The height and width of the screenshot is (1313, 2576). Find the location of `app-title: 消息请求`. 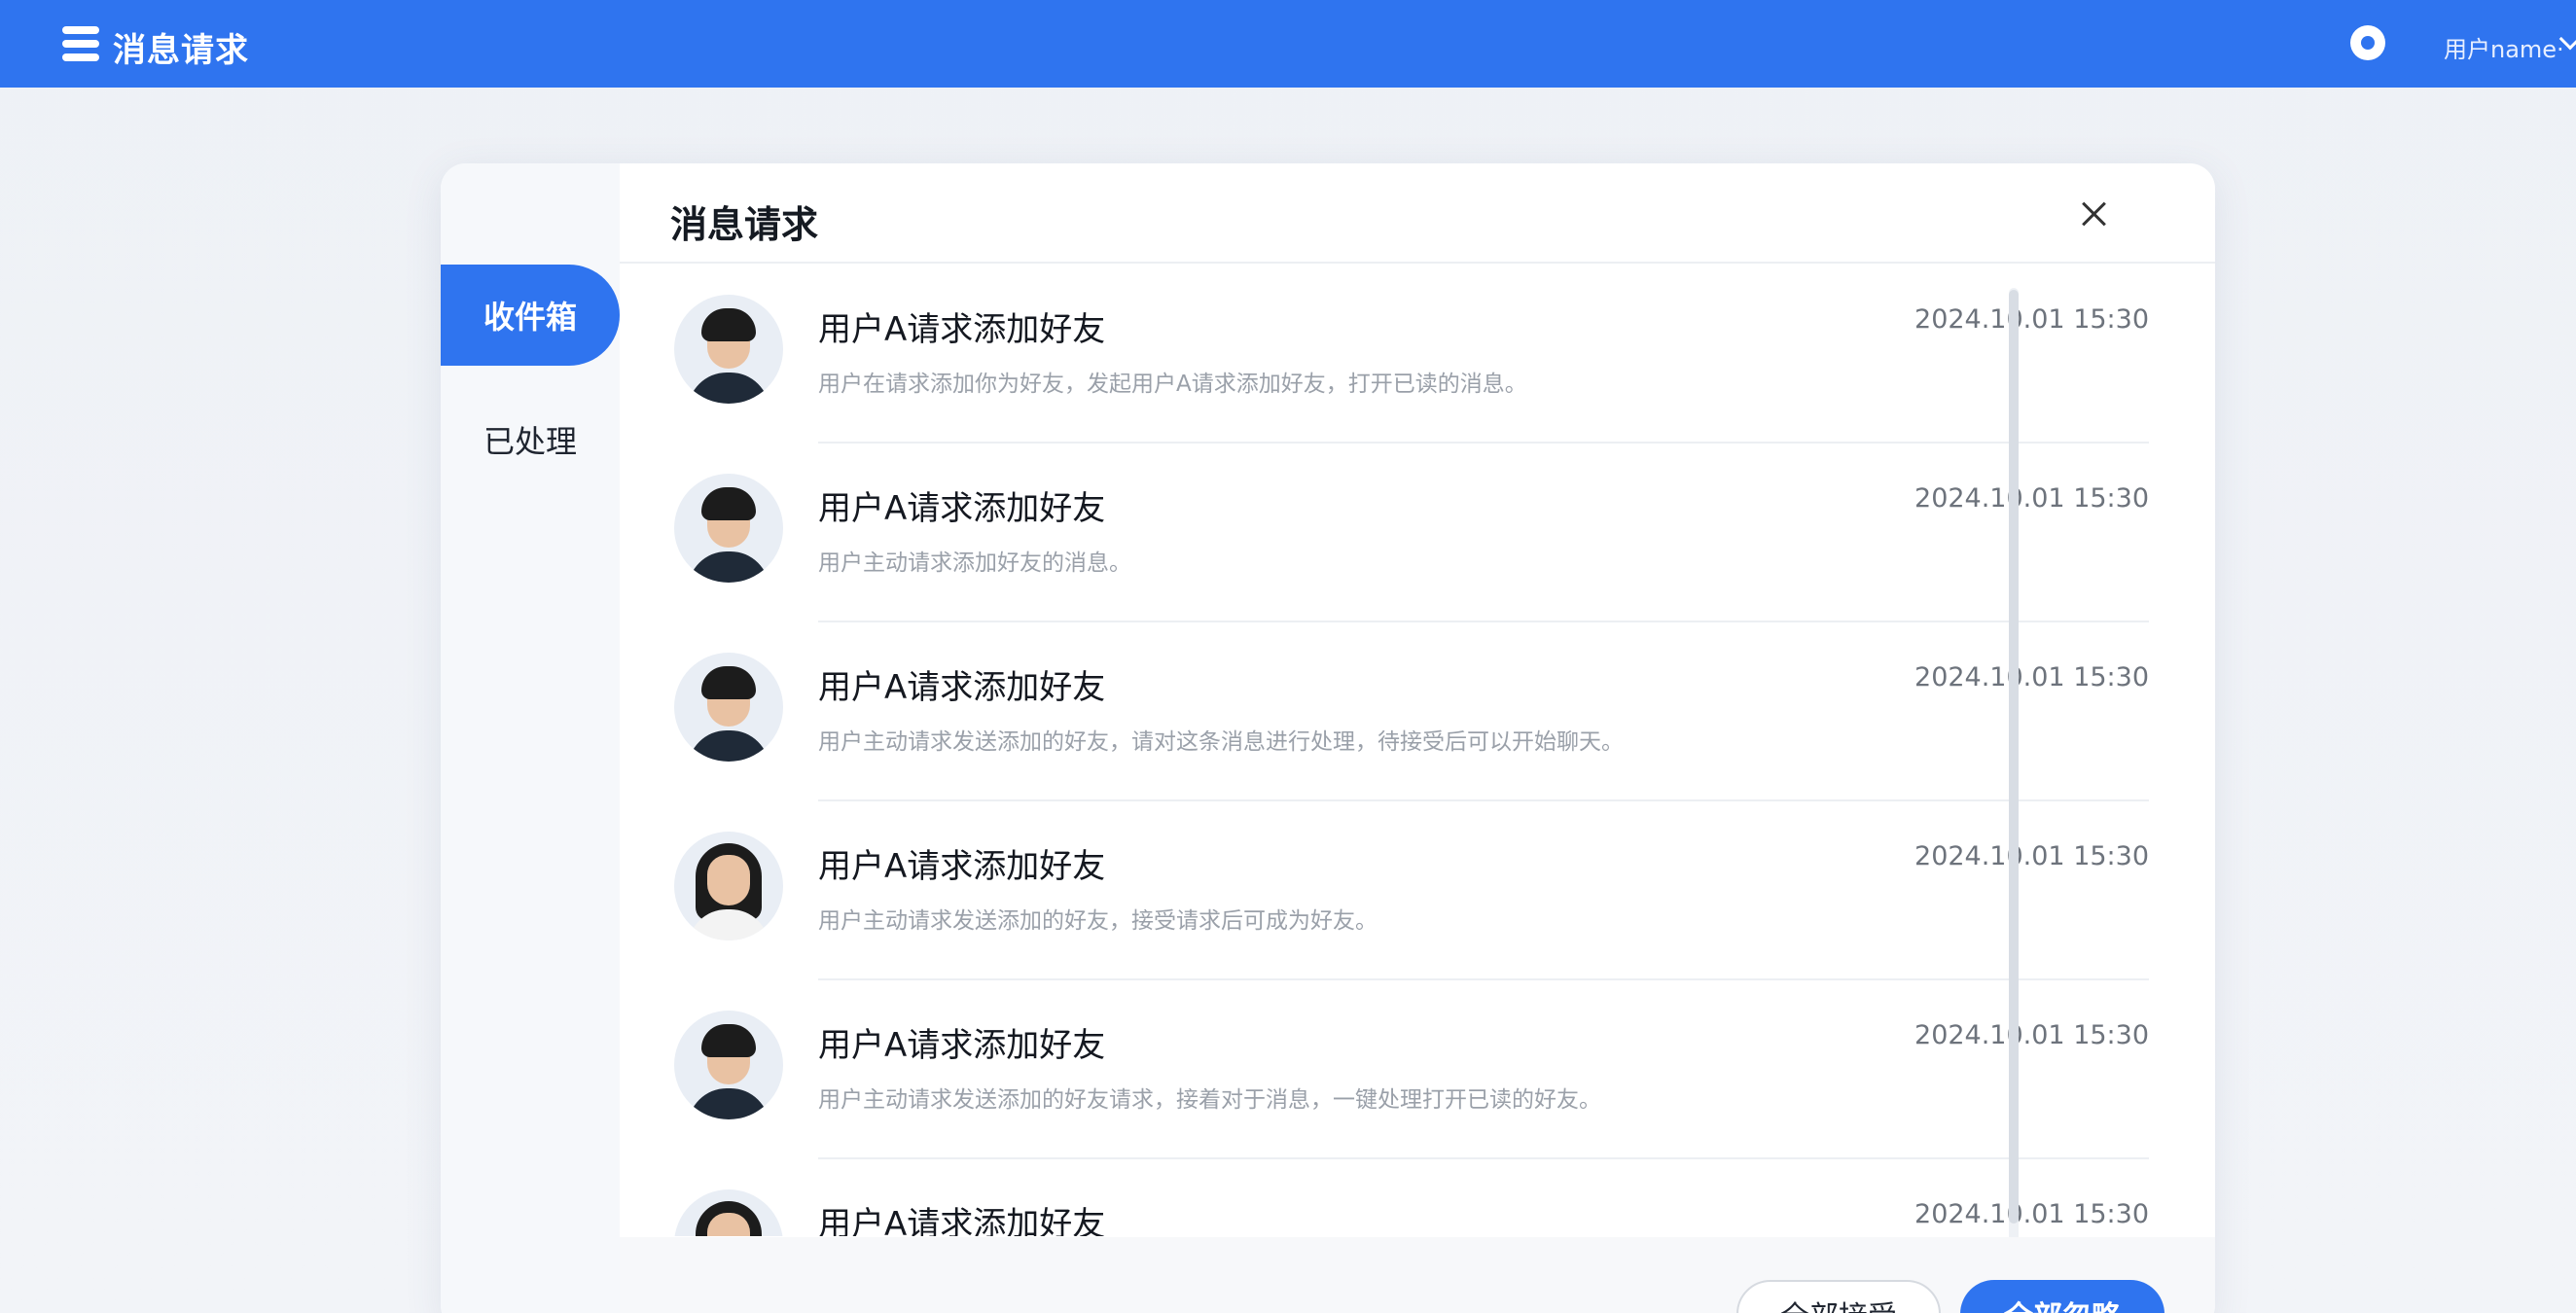

app-title: 消息请求 is located at coordinates (181, 50).